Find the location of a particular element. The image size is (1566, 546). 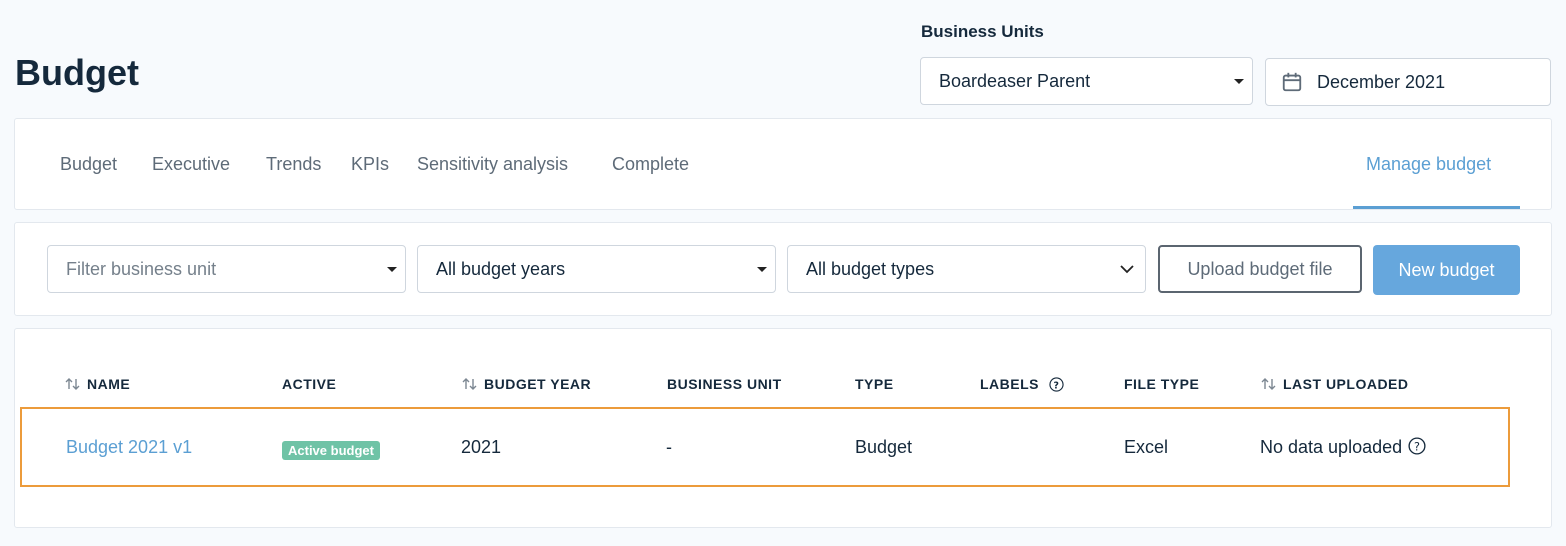

budget-types-select: All budget types is located at coordinates (966, 269).